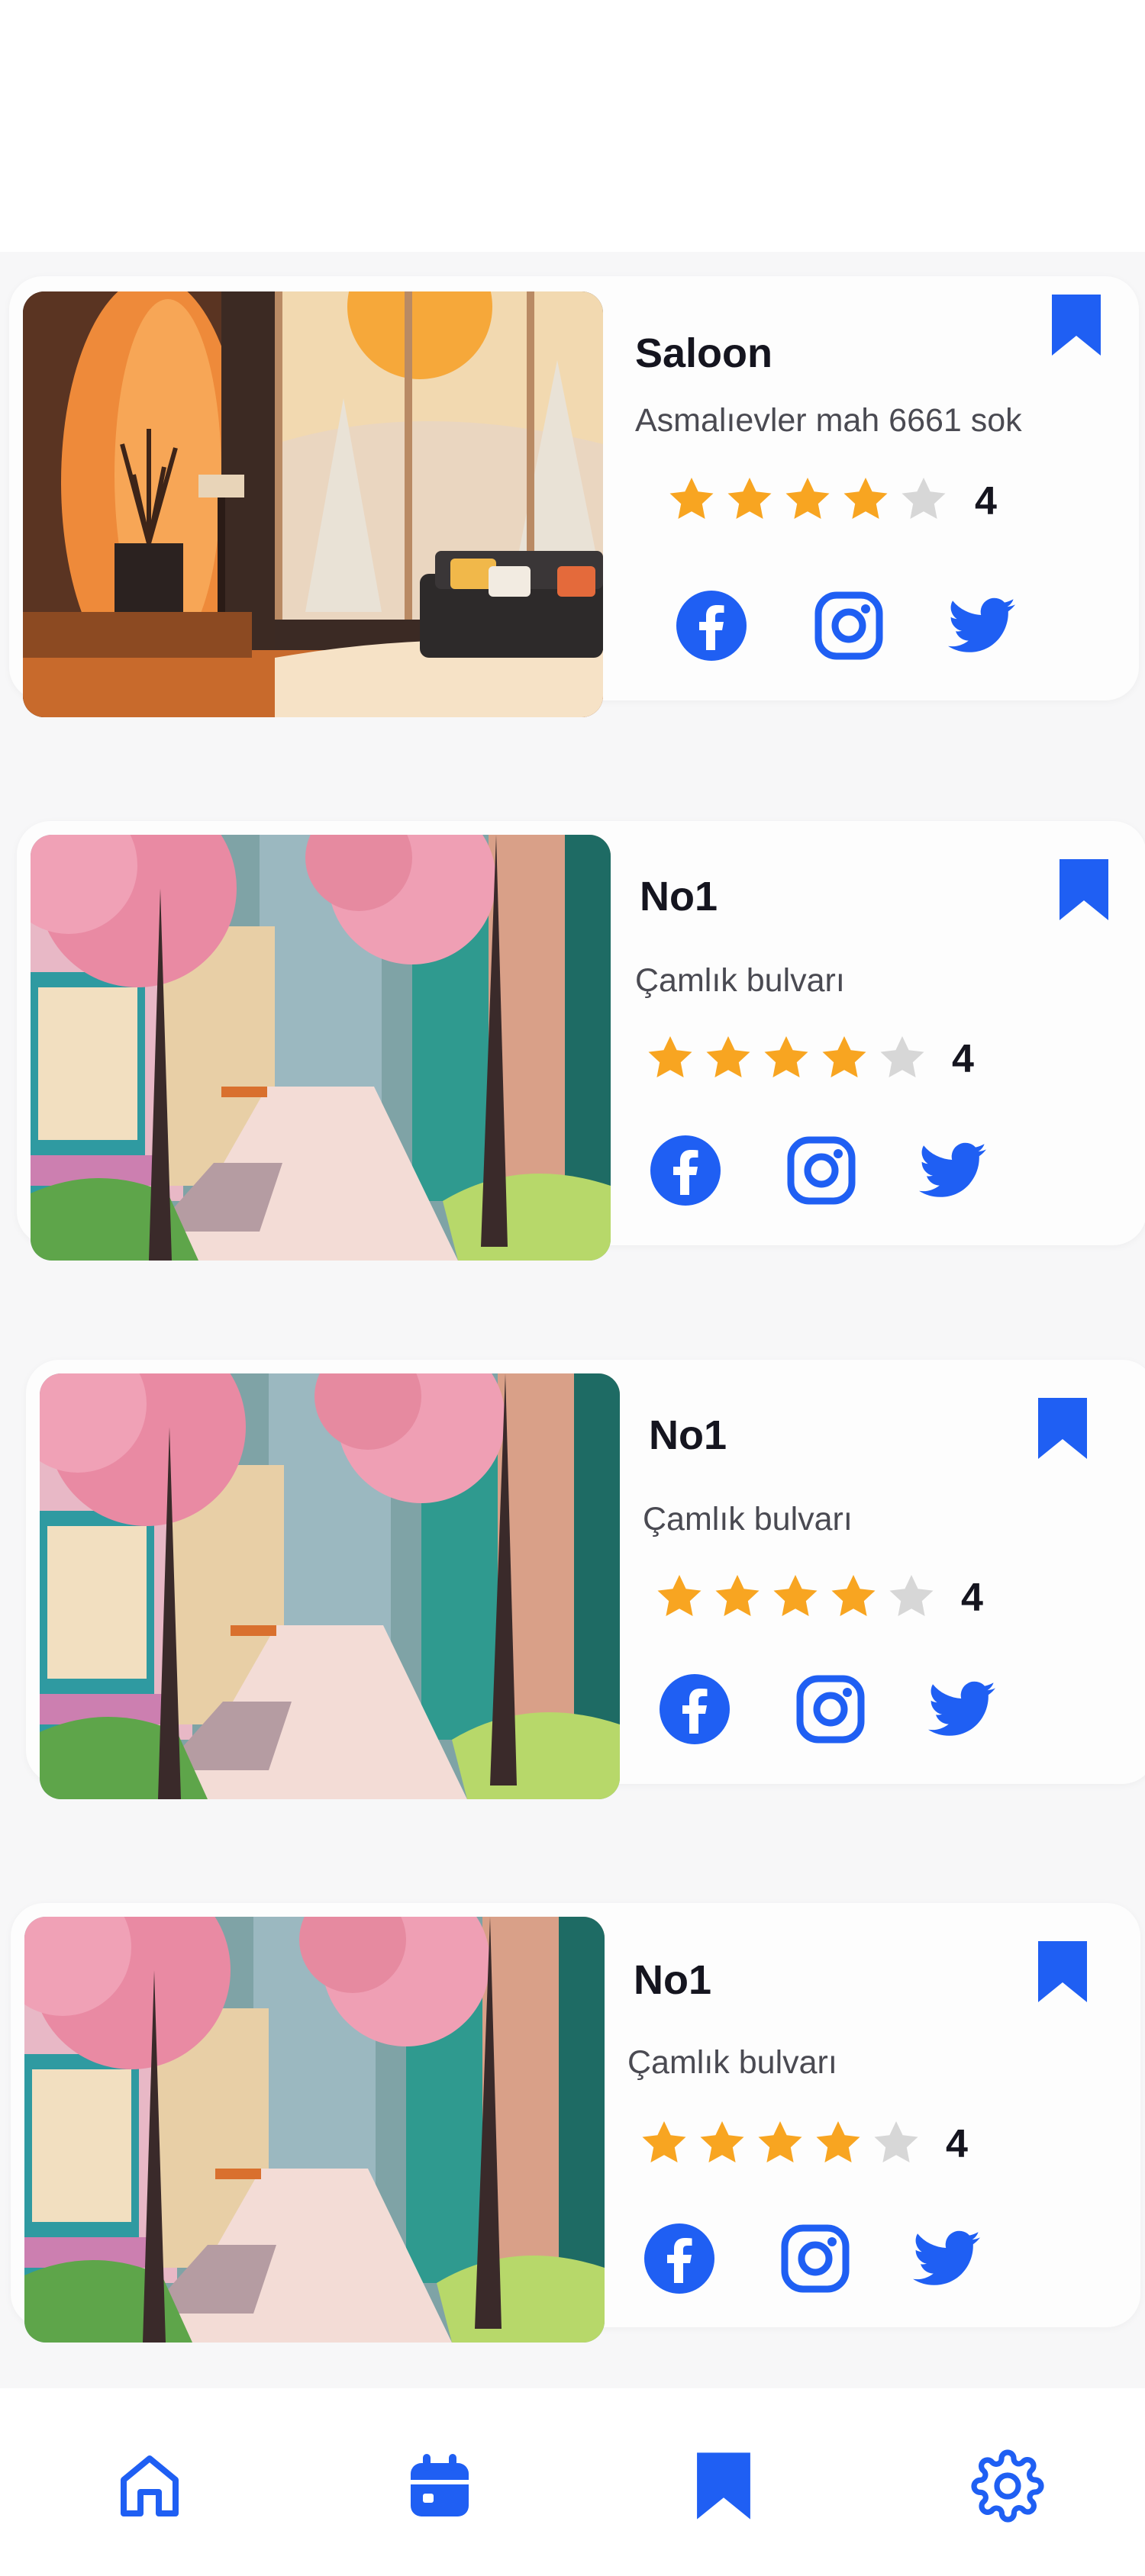  I want to click on bottom-navigation, so click(572, 2493).